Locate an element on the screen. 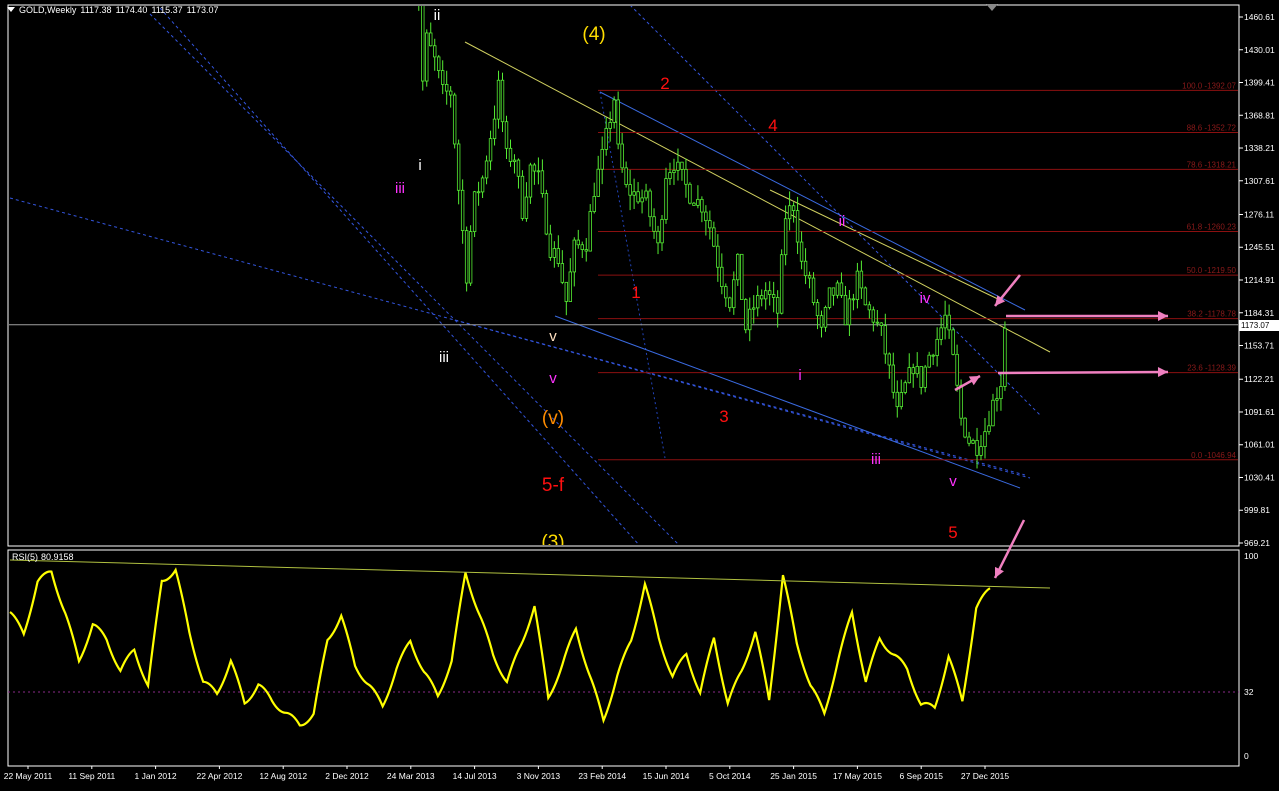  price-tick-label: 1399.41 is located at coordinates (1259, 83).